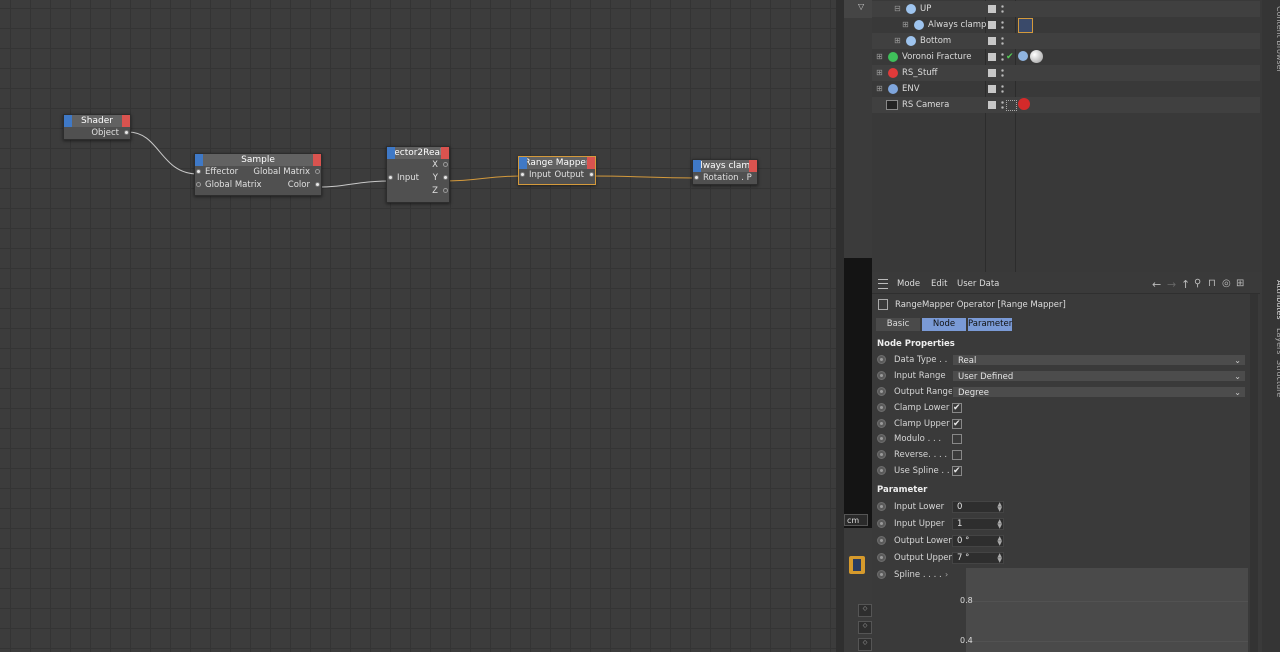 The height and width of the screenshot is (652, 1280). I want to click on tab-parameter: Parameter, so click(990, 324).